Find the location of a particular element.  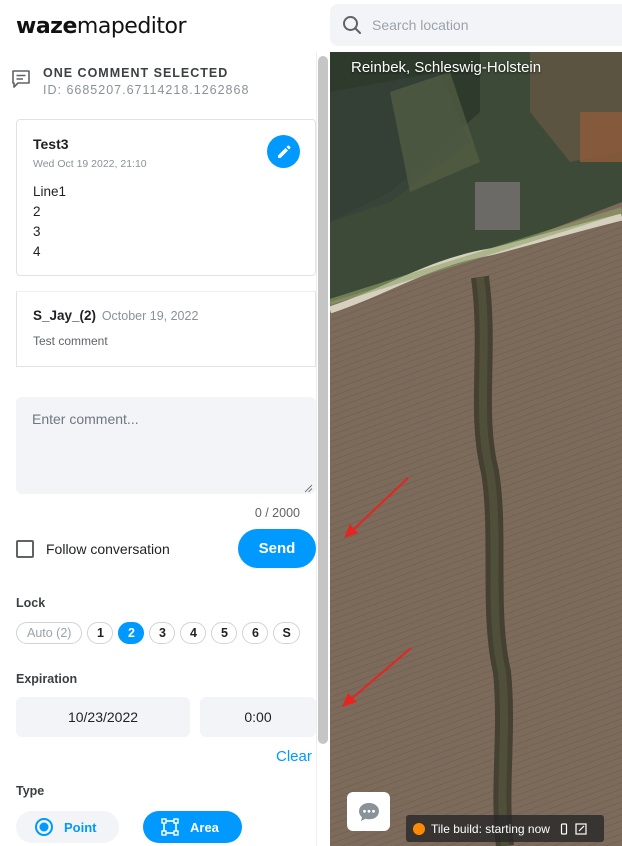

lock-option-6: 6 is located at coordinates (255, 633).